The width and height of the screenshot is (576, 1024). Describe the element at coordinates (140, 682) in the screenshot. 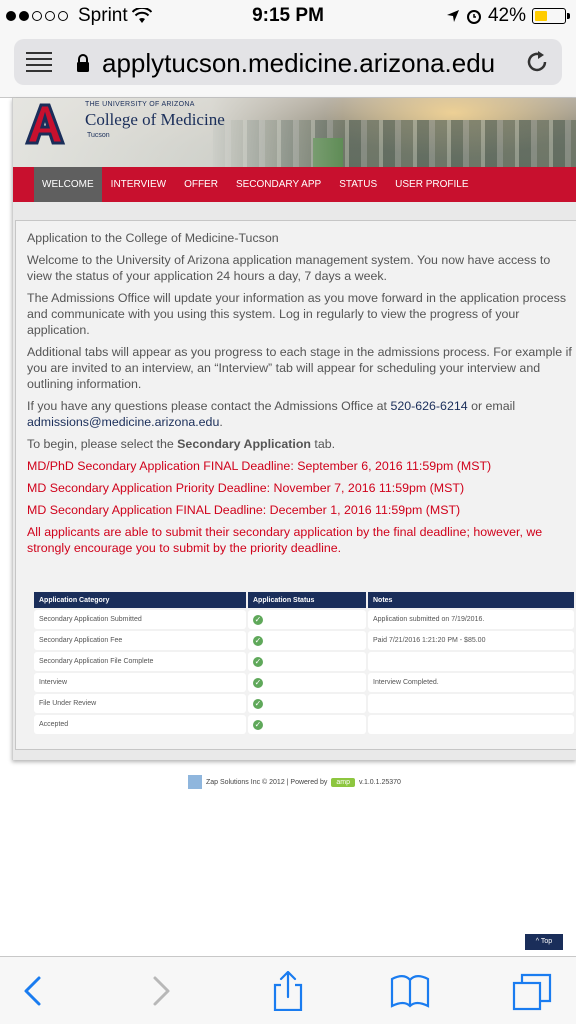

I see `category-cell: Interview` at that location.